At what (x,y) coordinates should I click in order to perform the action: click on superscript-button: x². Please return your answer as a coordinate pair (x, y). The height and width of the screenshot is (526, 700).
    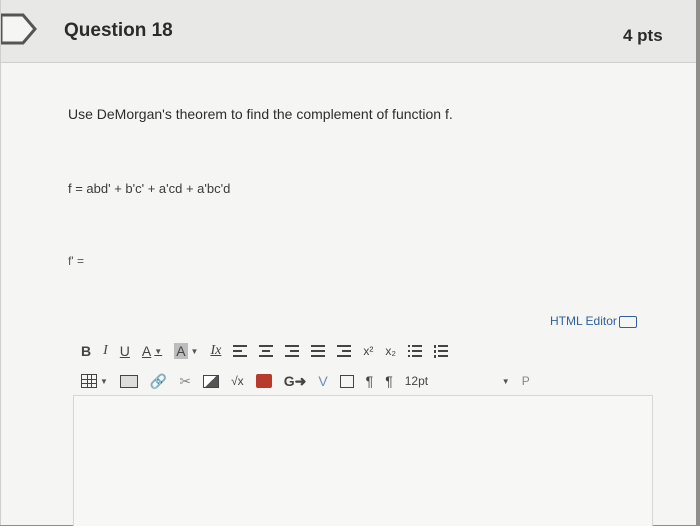
    Looking at the image, I should click on (368, 351).